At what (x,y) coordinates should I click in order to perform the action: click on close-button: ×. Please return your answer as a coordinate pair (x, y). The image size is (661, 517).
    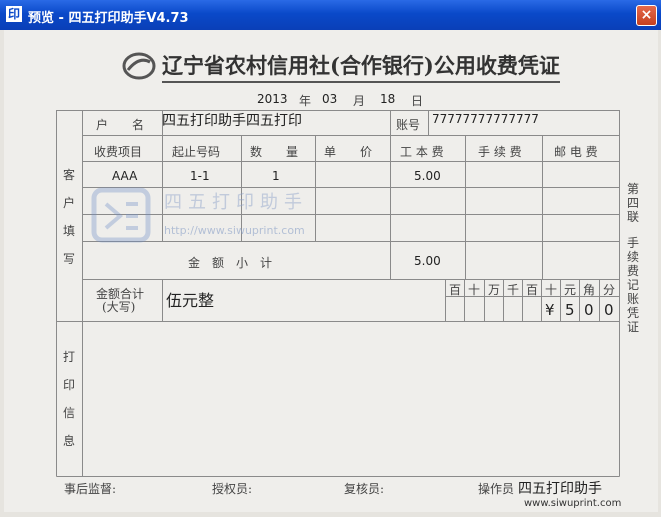
    Looking at the image, I should click on (646, 15).